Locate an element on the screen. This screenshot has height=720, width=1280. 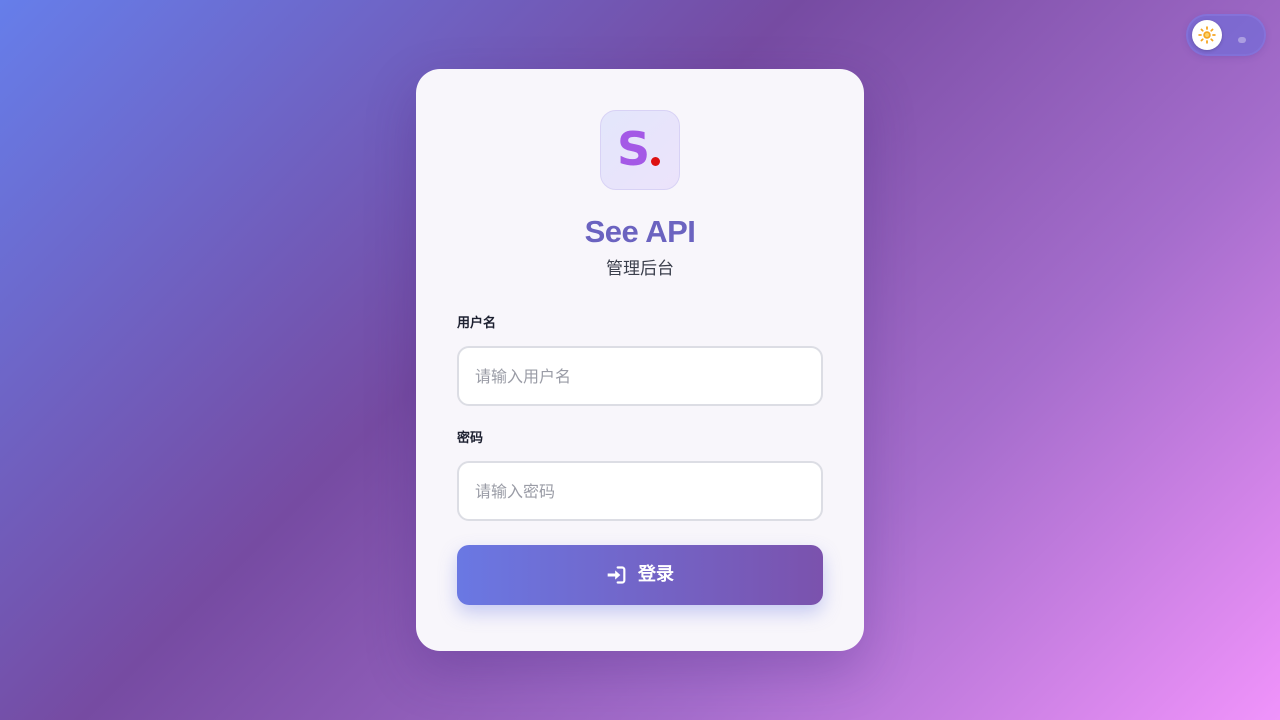
theme-toggle is located at coordinates (1226, 35).